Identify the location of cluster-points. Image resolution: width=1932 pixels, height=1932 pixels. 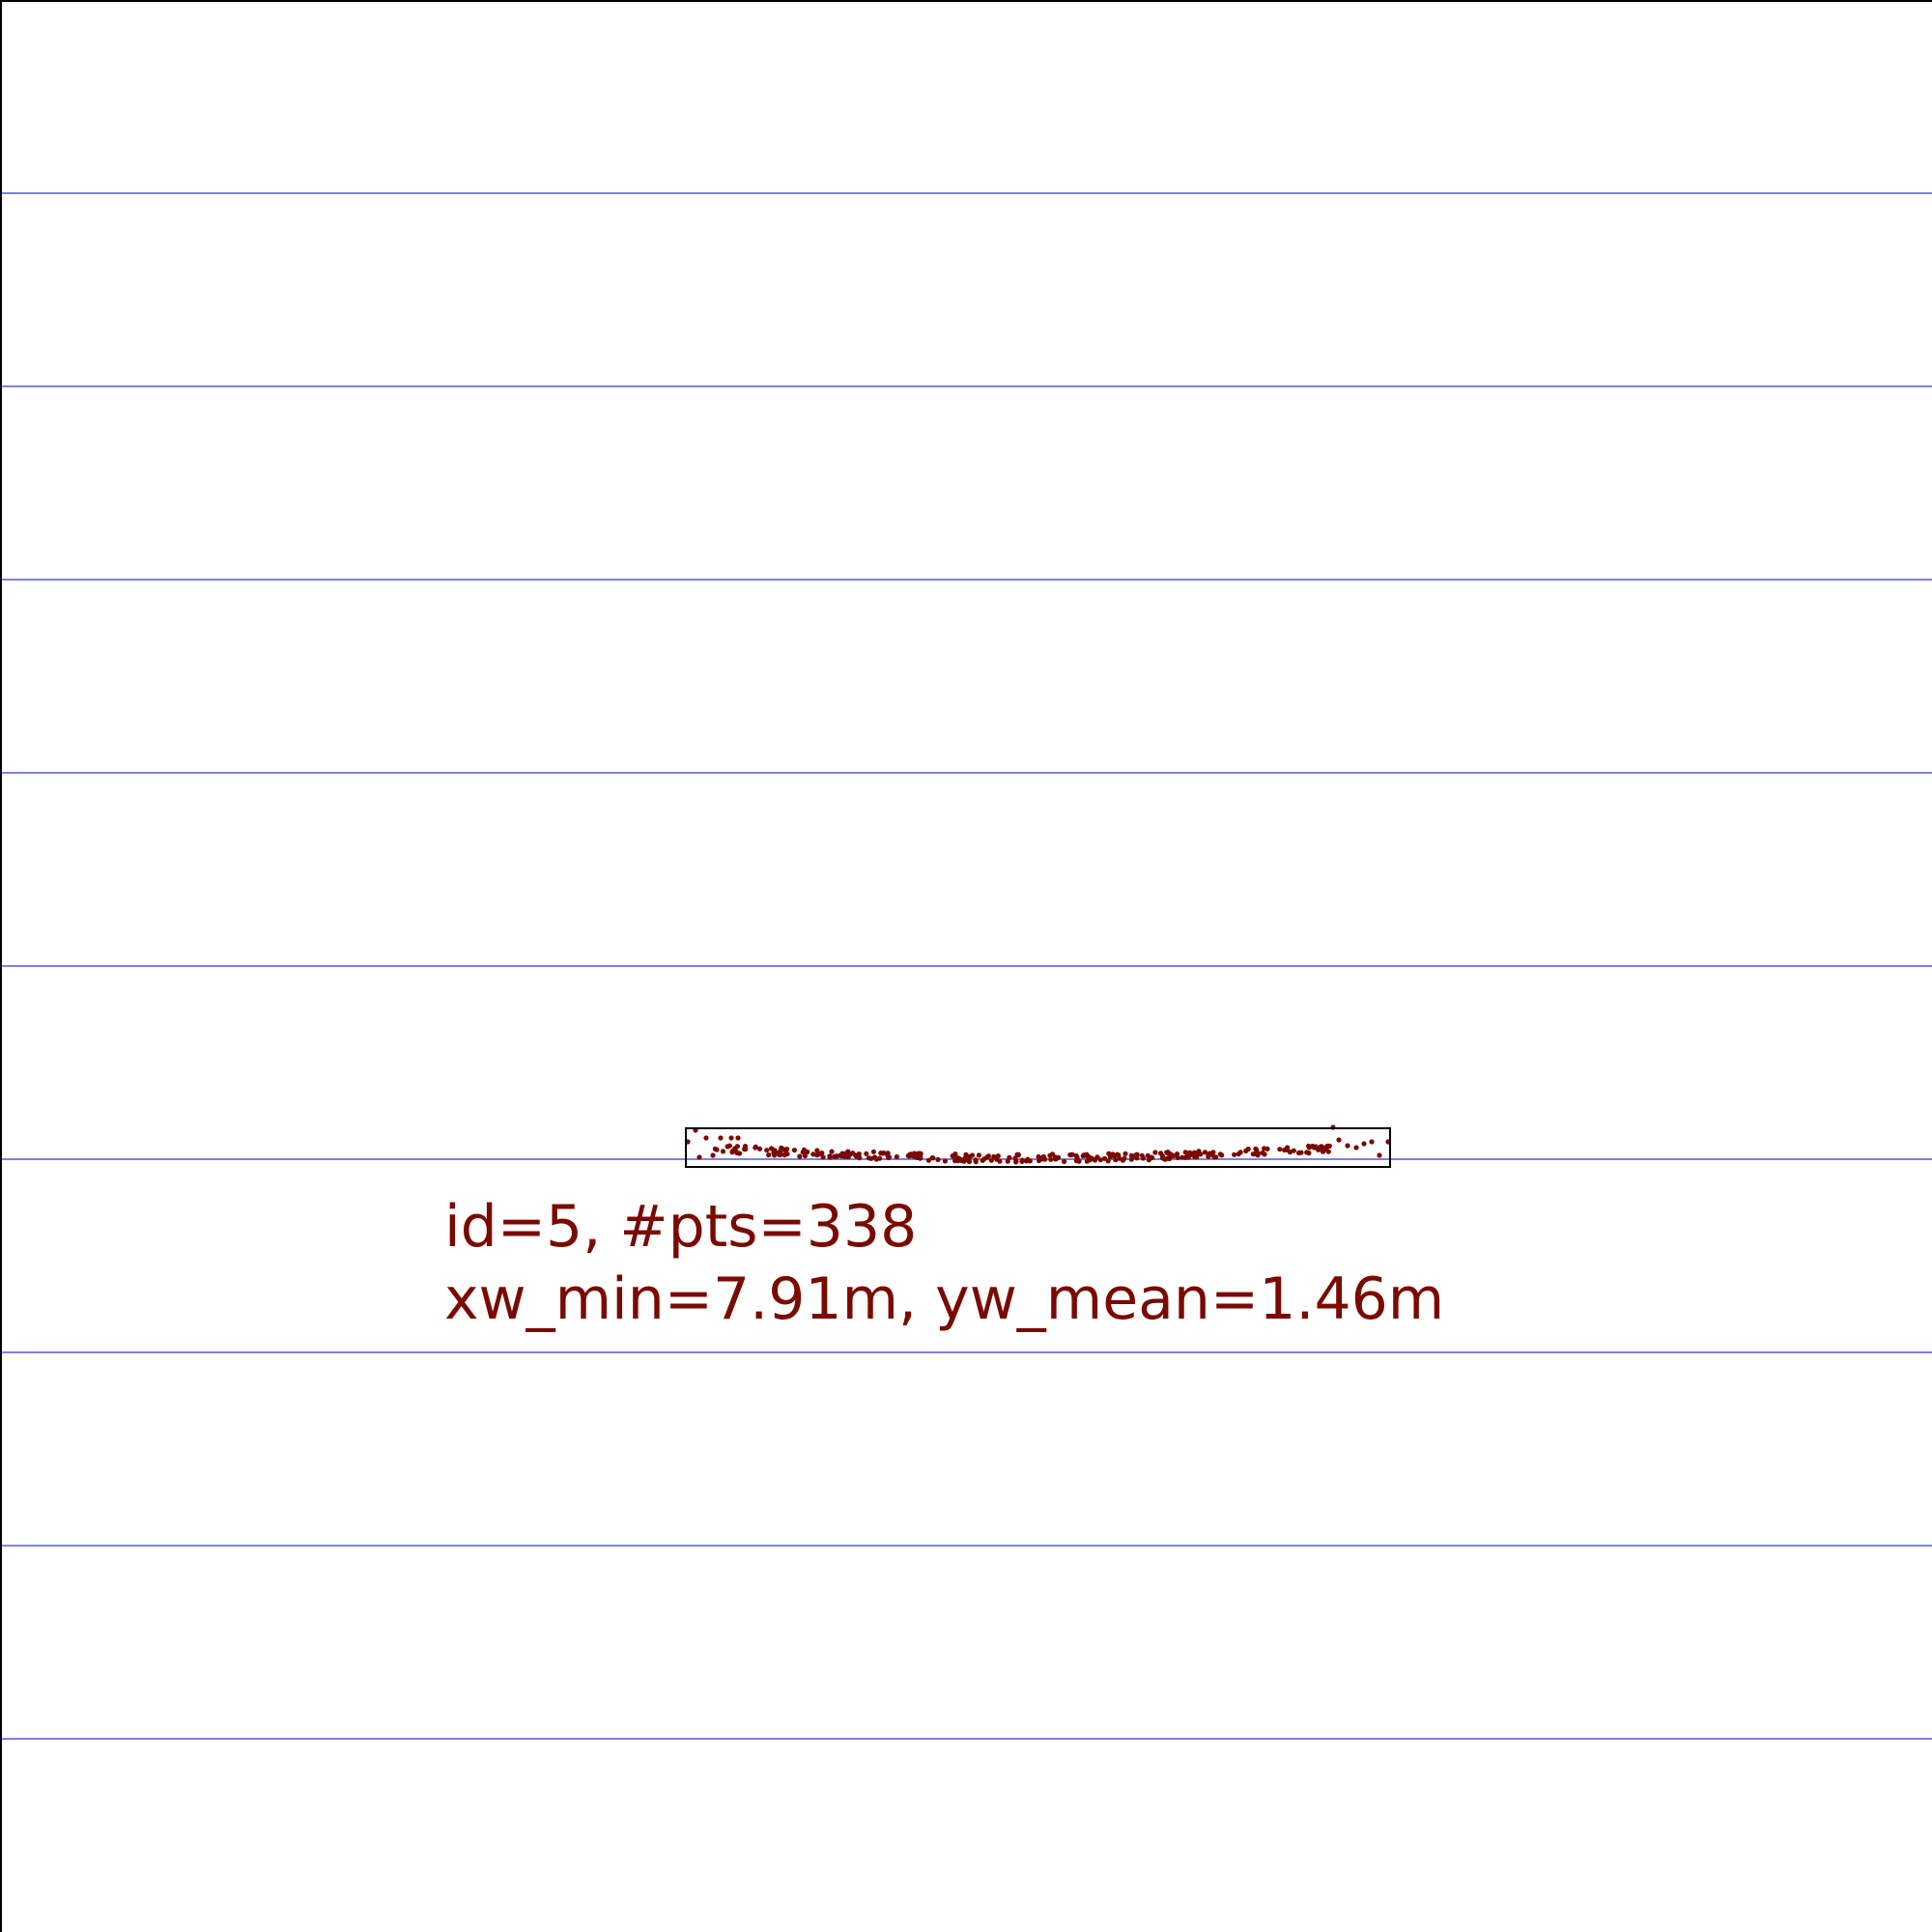
(1038, 1144).